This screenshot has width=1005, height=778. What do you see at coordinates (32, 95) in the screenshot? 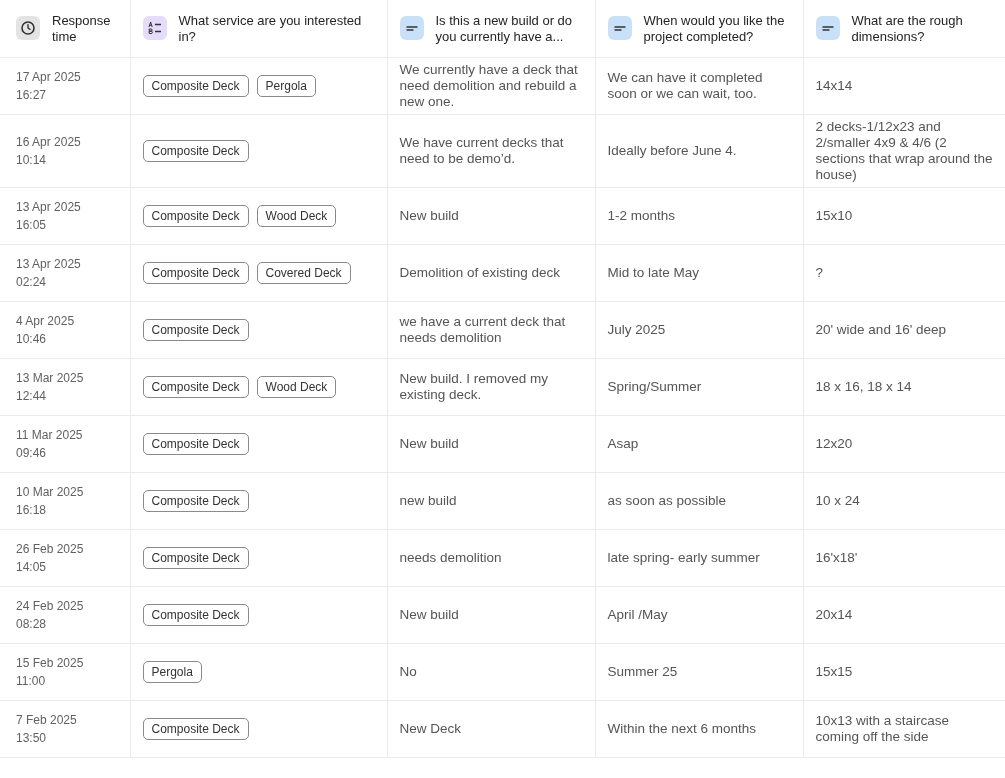
I see `response-time: 16:27` at bounding box center [32, 95].